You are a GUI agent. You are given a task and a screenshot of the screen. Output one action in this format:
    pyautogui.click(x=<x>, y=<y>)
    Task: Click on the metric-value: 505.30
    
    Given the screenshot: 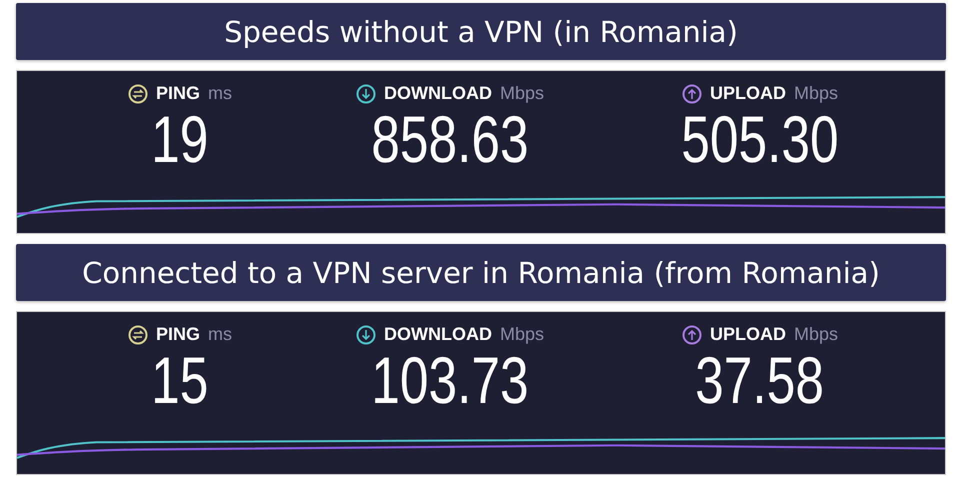 What is the action you would take?
    pyautogui.click(x=760, y=139)
    